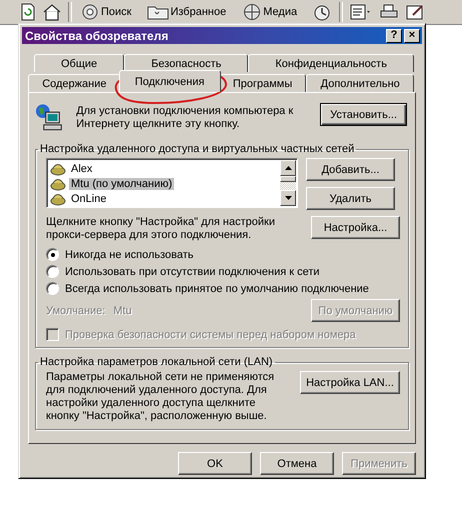  What do you see at coordinates (163, 168) in the screenshot?
I see `connection-item: Alex` at bounding box center [163, 168].